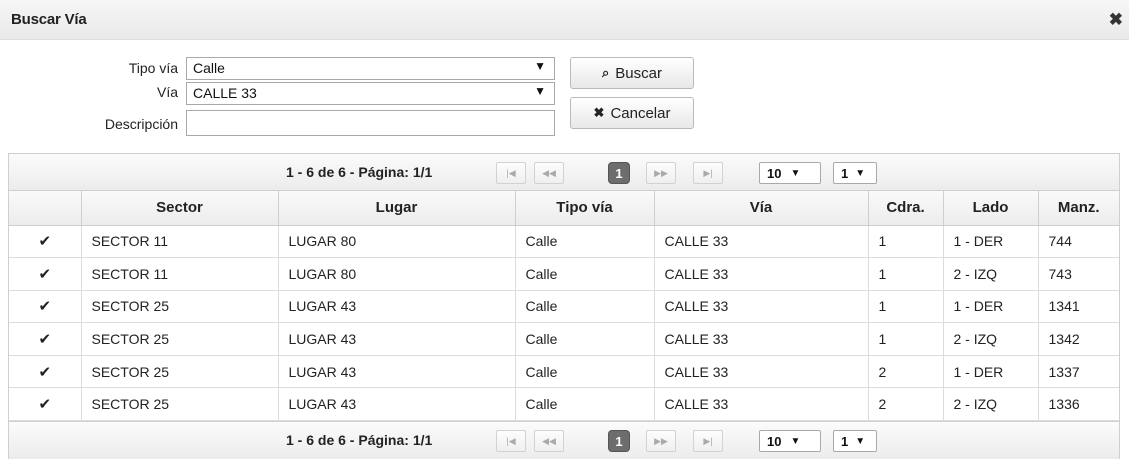 The height and width of the screenshot is (459, 1129). What do you see at coordinates (761, 208) in the screenshot?
I see `column-header-via: Vía` at bounding box center [761, 208].